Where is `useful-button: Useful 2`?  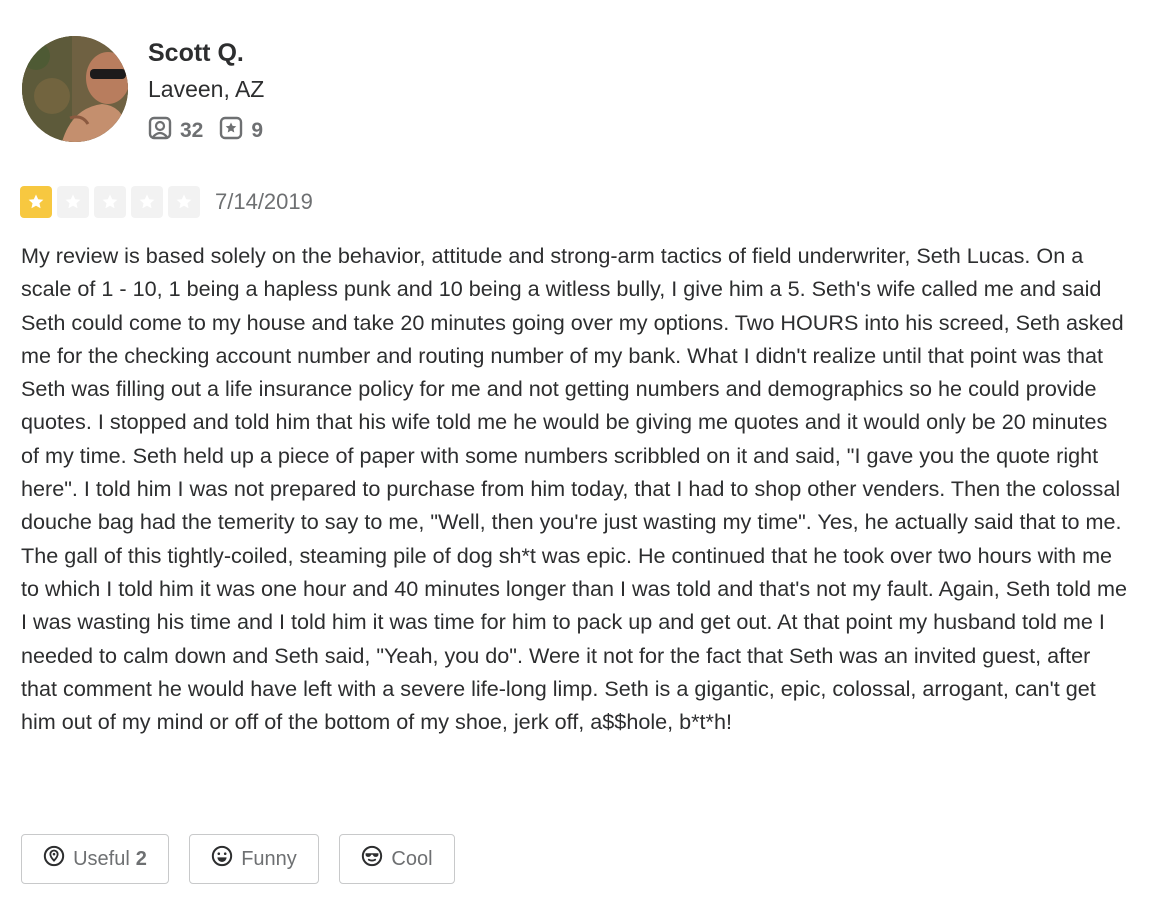 useful-button: Useful 2 is located at coordinates (95, 859).